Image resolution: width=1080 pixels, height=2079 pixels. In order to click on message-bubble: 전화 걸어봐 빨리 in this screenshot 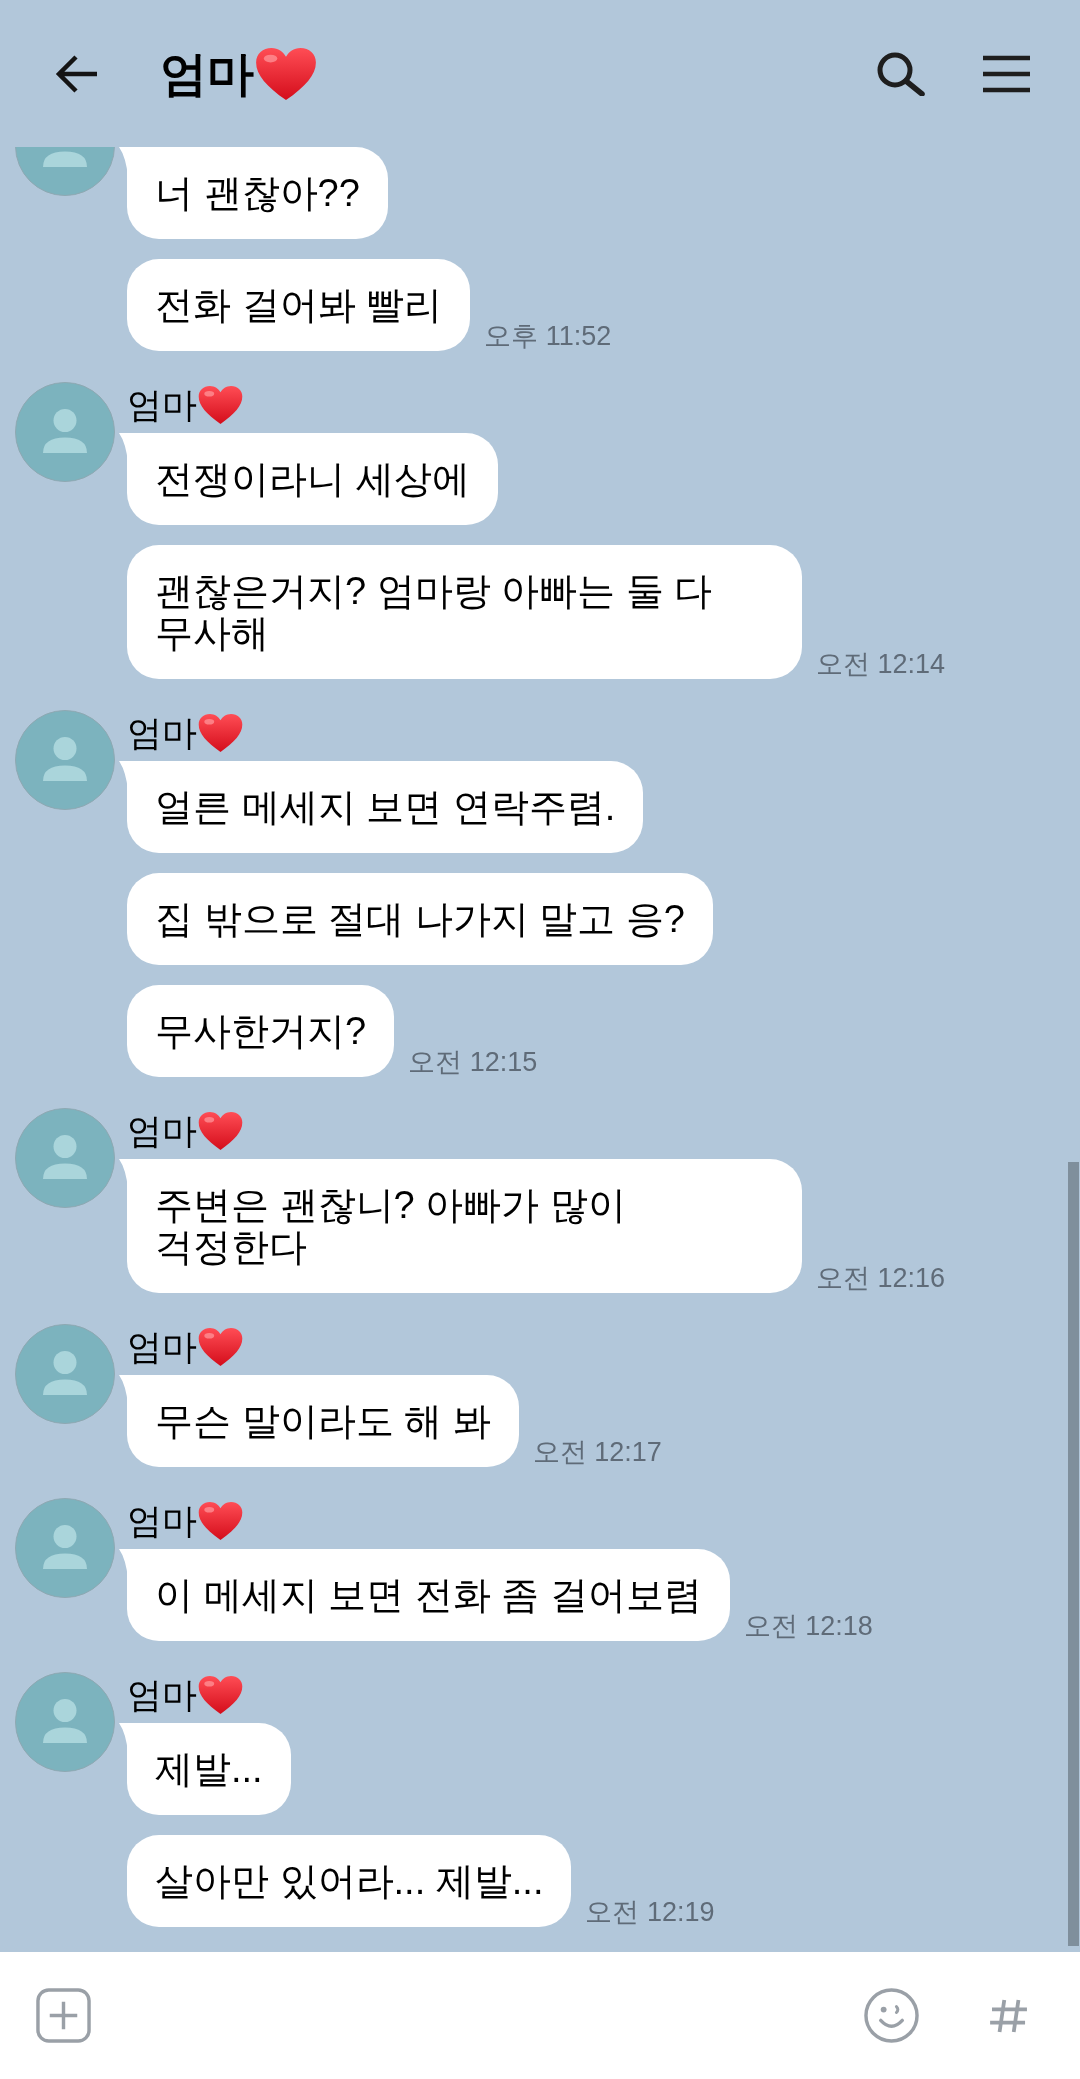, I will do `click(299, 305)`.